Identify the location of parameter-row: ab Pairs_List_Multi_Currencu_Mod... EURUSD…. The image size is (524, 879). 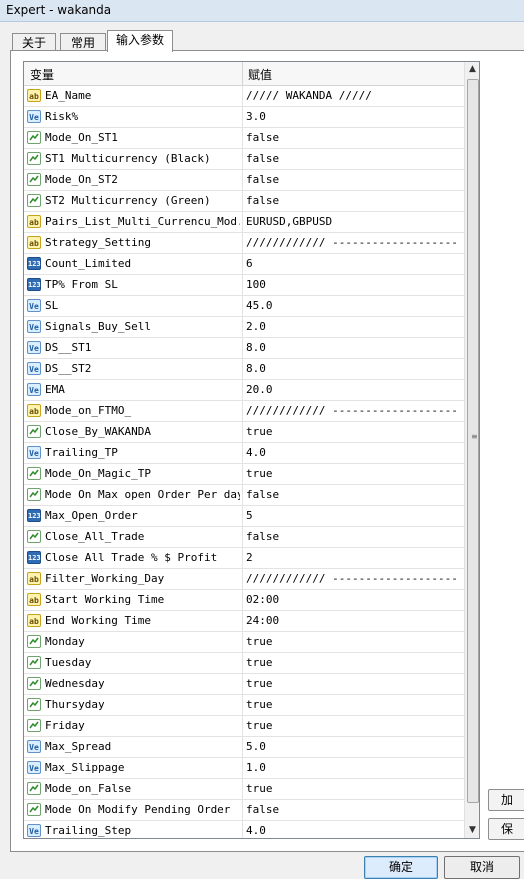
(244, 222).